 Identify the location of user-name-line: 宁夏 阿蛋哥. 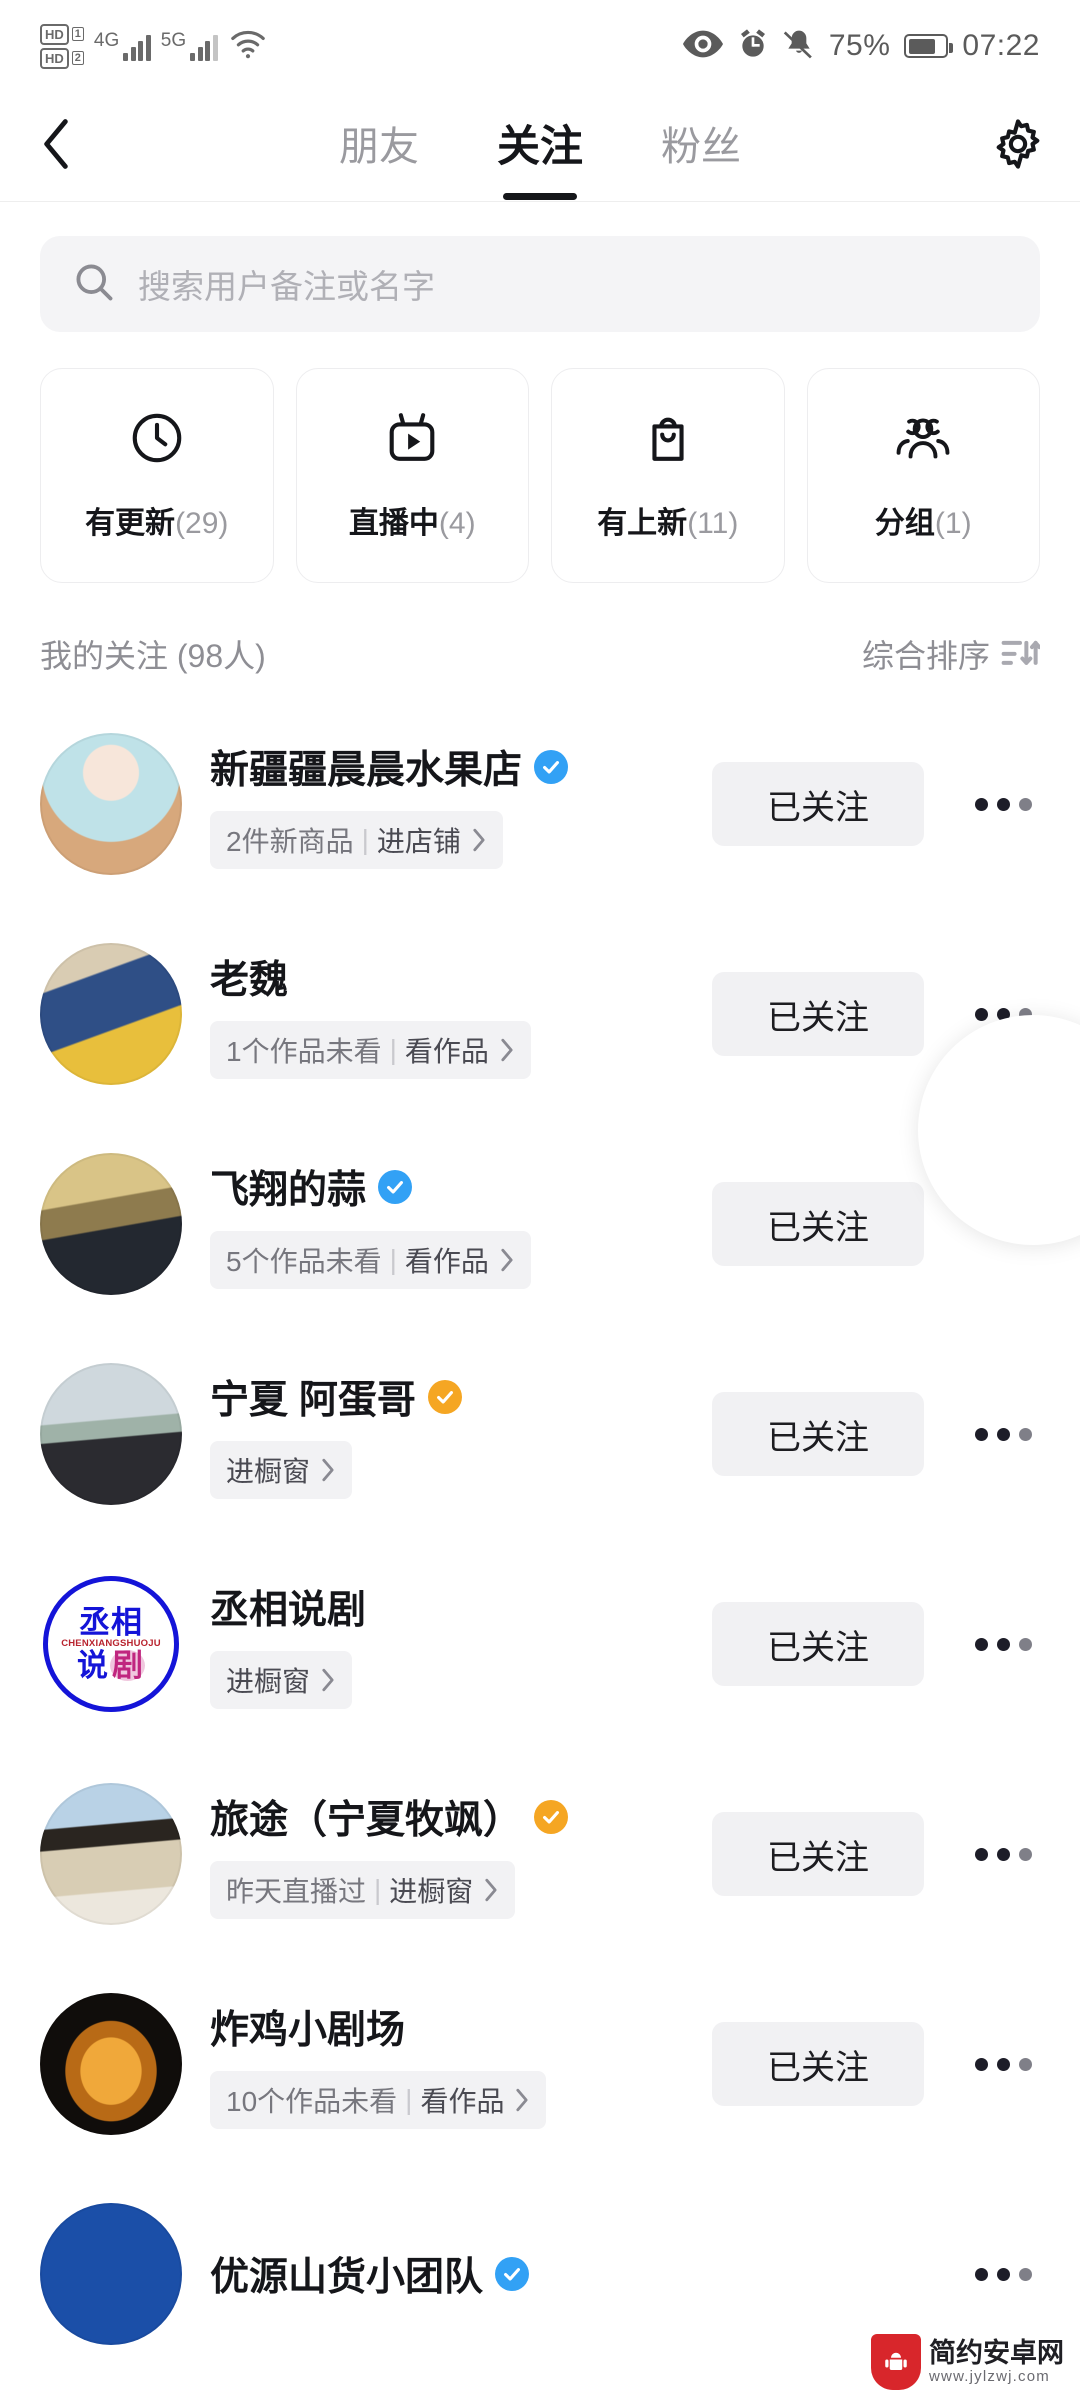
(447, 1397).